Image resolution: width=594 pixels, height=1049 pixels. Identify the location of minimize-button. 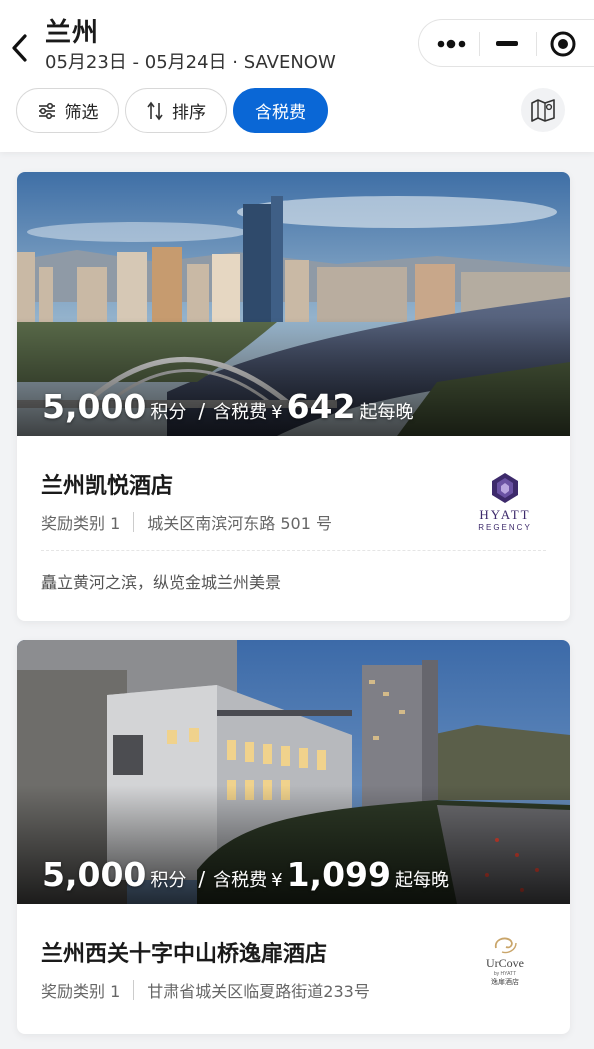
(507, 44).